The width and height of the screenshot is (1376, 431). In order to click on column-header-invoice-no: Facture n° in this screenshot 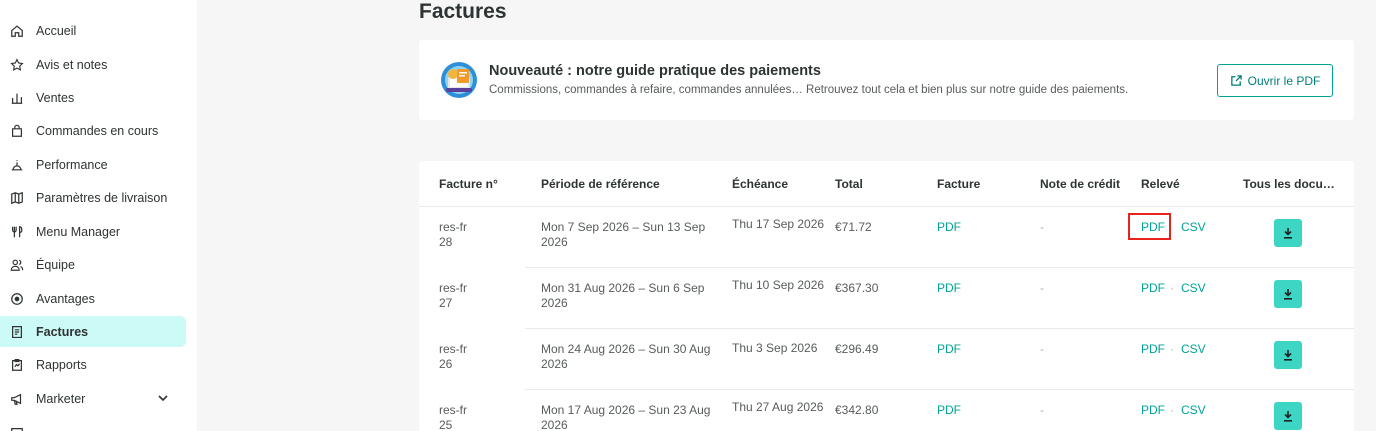, I will do `click(468, 184)`.